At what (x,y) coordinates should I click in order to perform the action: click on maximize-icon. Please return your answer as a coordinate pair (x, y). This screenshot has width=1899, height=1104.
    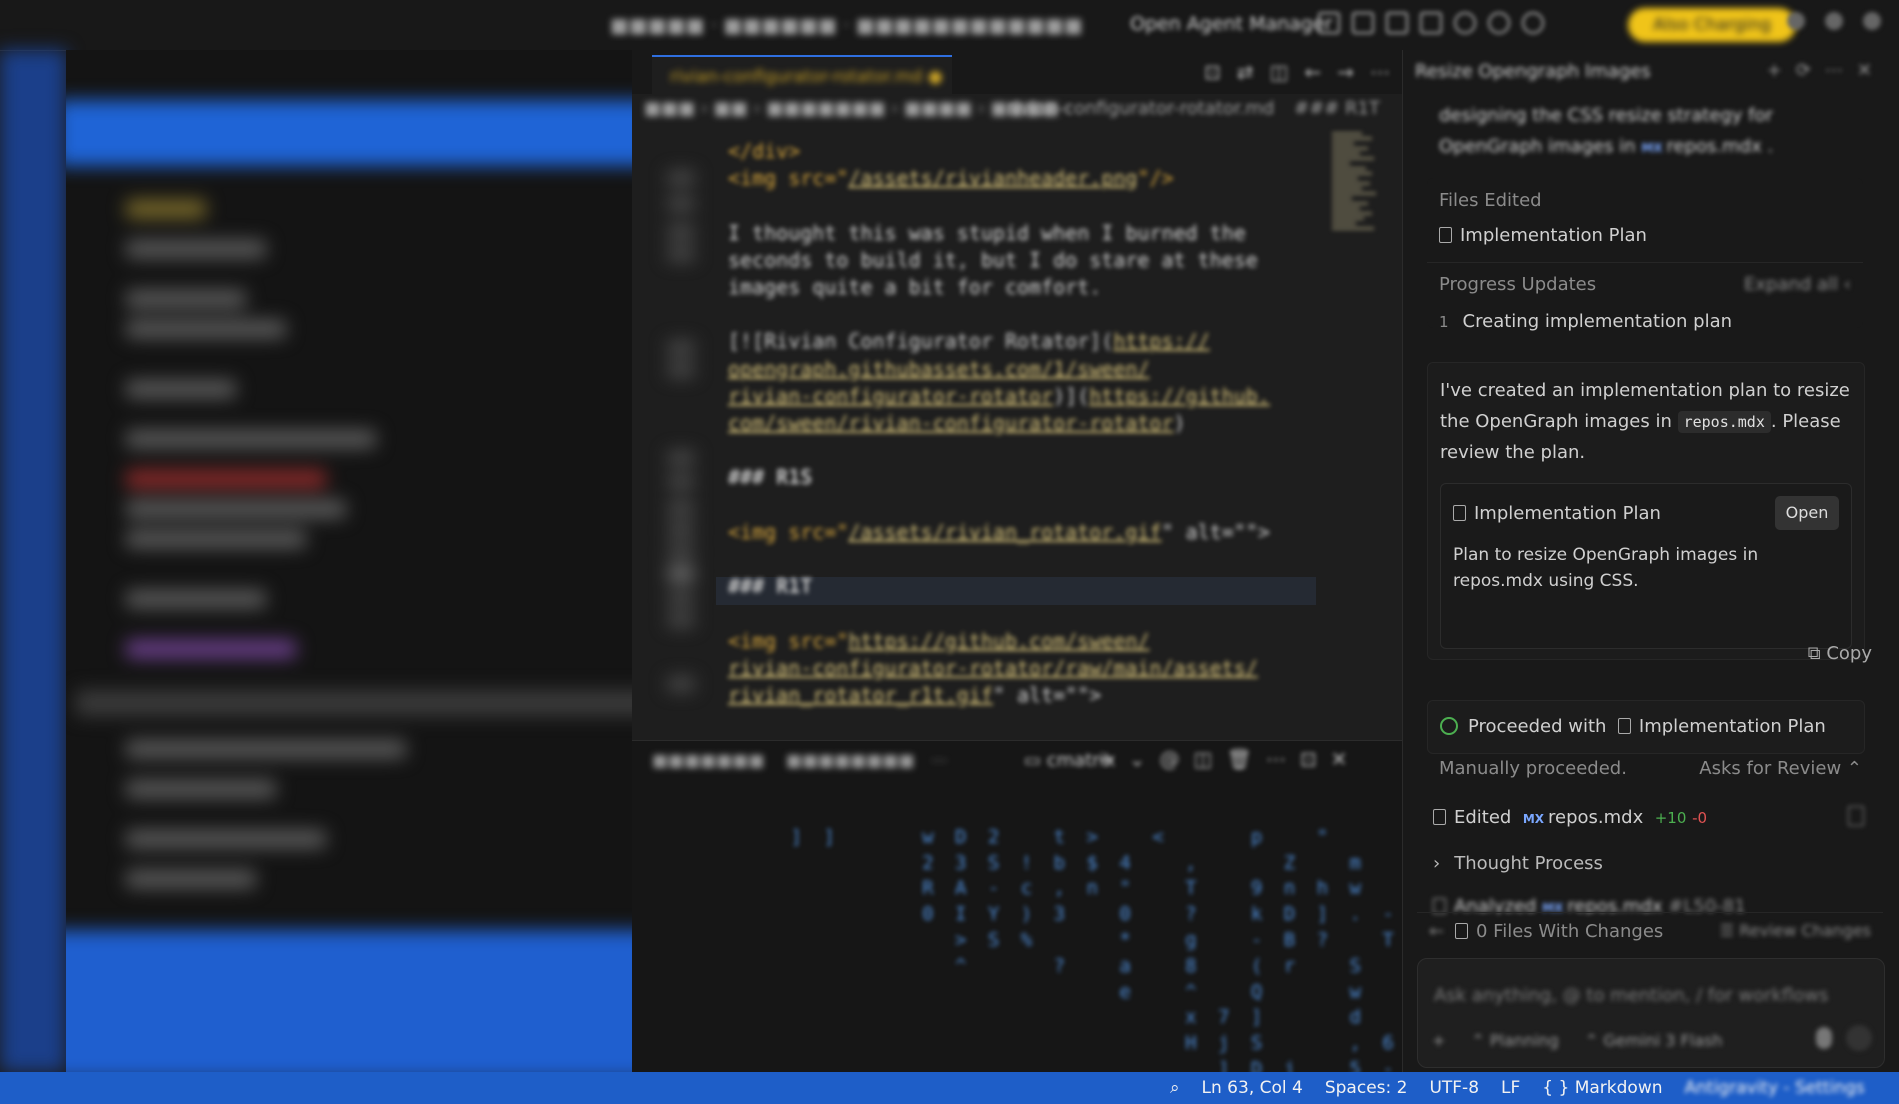
    Looking at the image, I should click on (1834, 21).